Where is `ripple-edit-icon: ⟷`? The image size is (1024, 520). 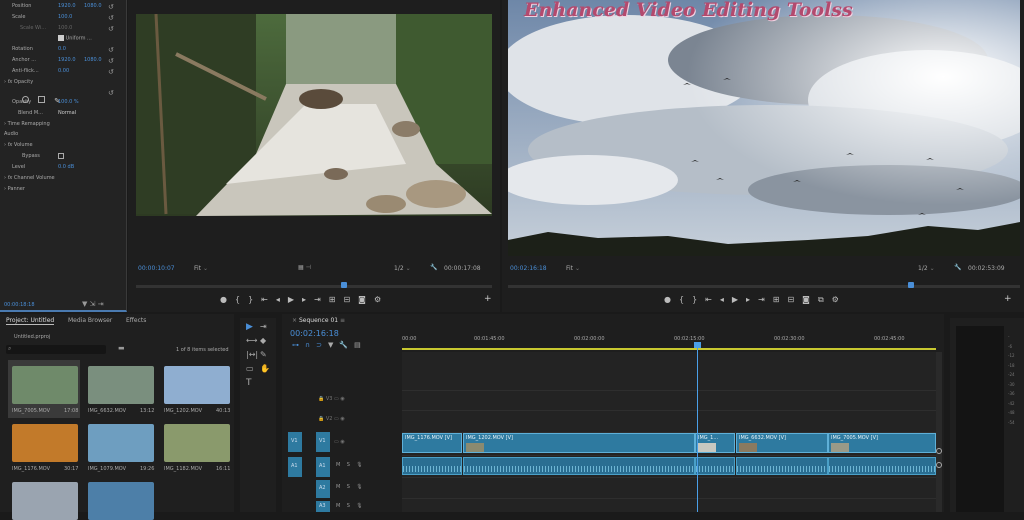
ripple-edit-icon: ⟷ is located at coordinates (251, 340).